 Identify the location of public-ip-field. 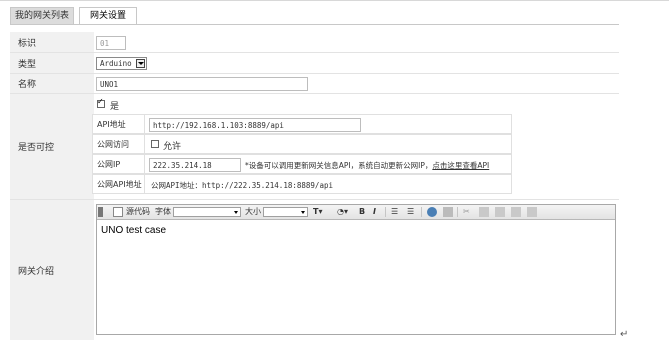
(195, 165).